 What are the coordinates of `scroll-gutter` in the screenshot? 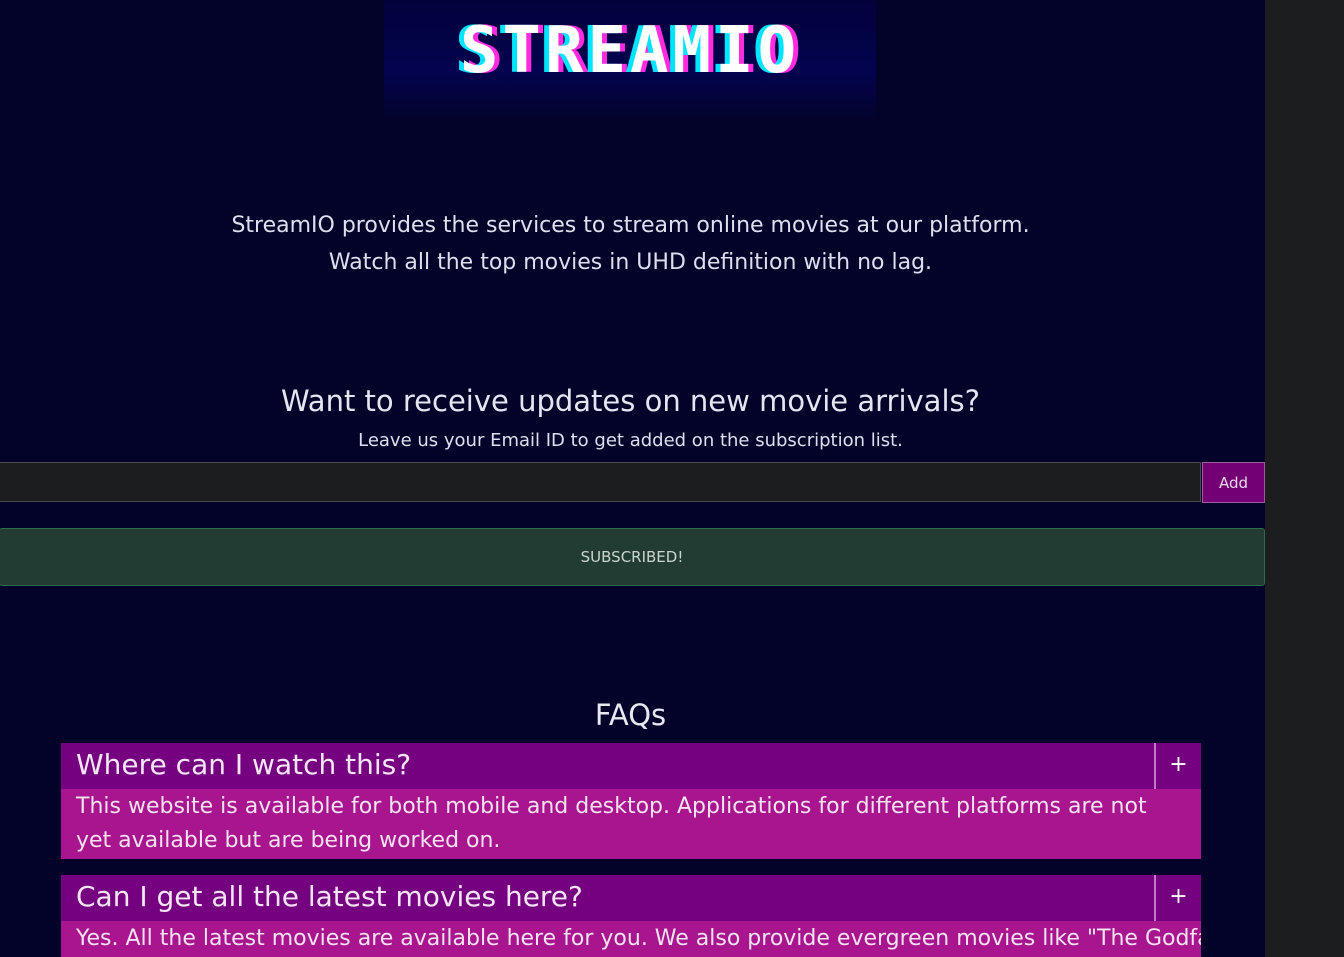 It's located at (1304, 478).